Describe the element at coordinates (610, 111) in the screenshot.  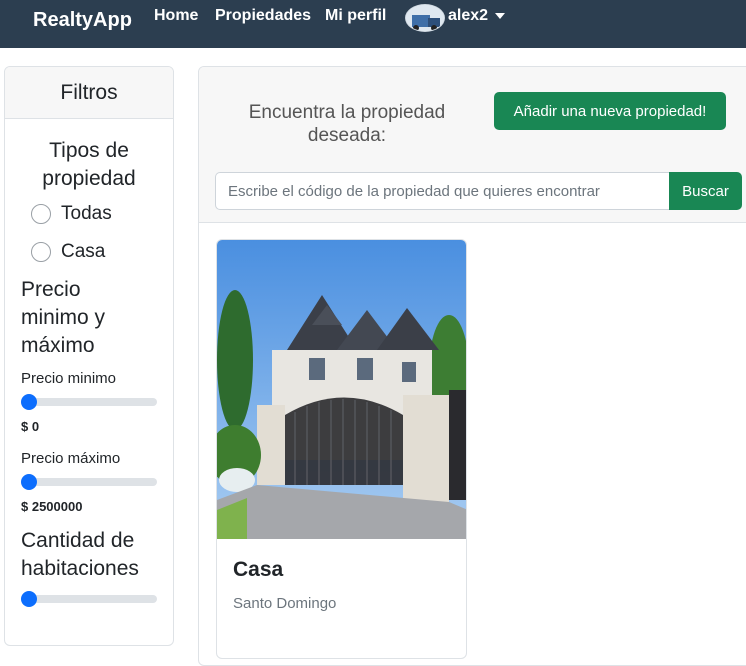
I see `add-property-button: Añadir una nueva propiedad!` at that location.